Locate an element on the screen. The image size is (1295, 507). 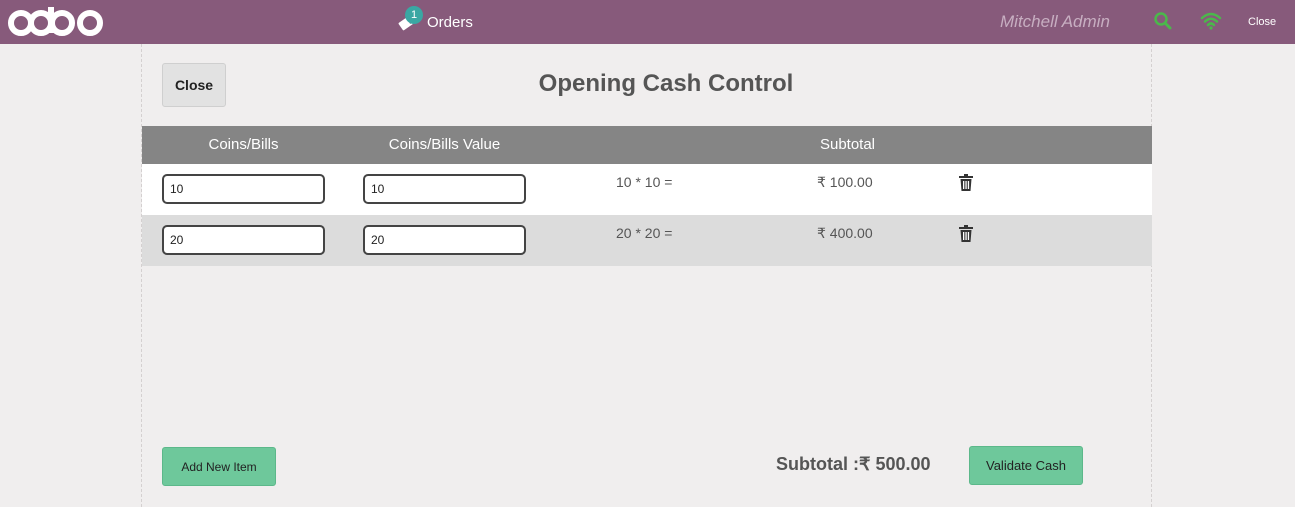
table-header: Coins/Bills Coins/Bills Value Subtotal is located at coordinates (647, 145).